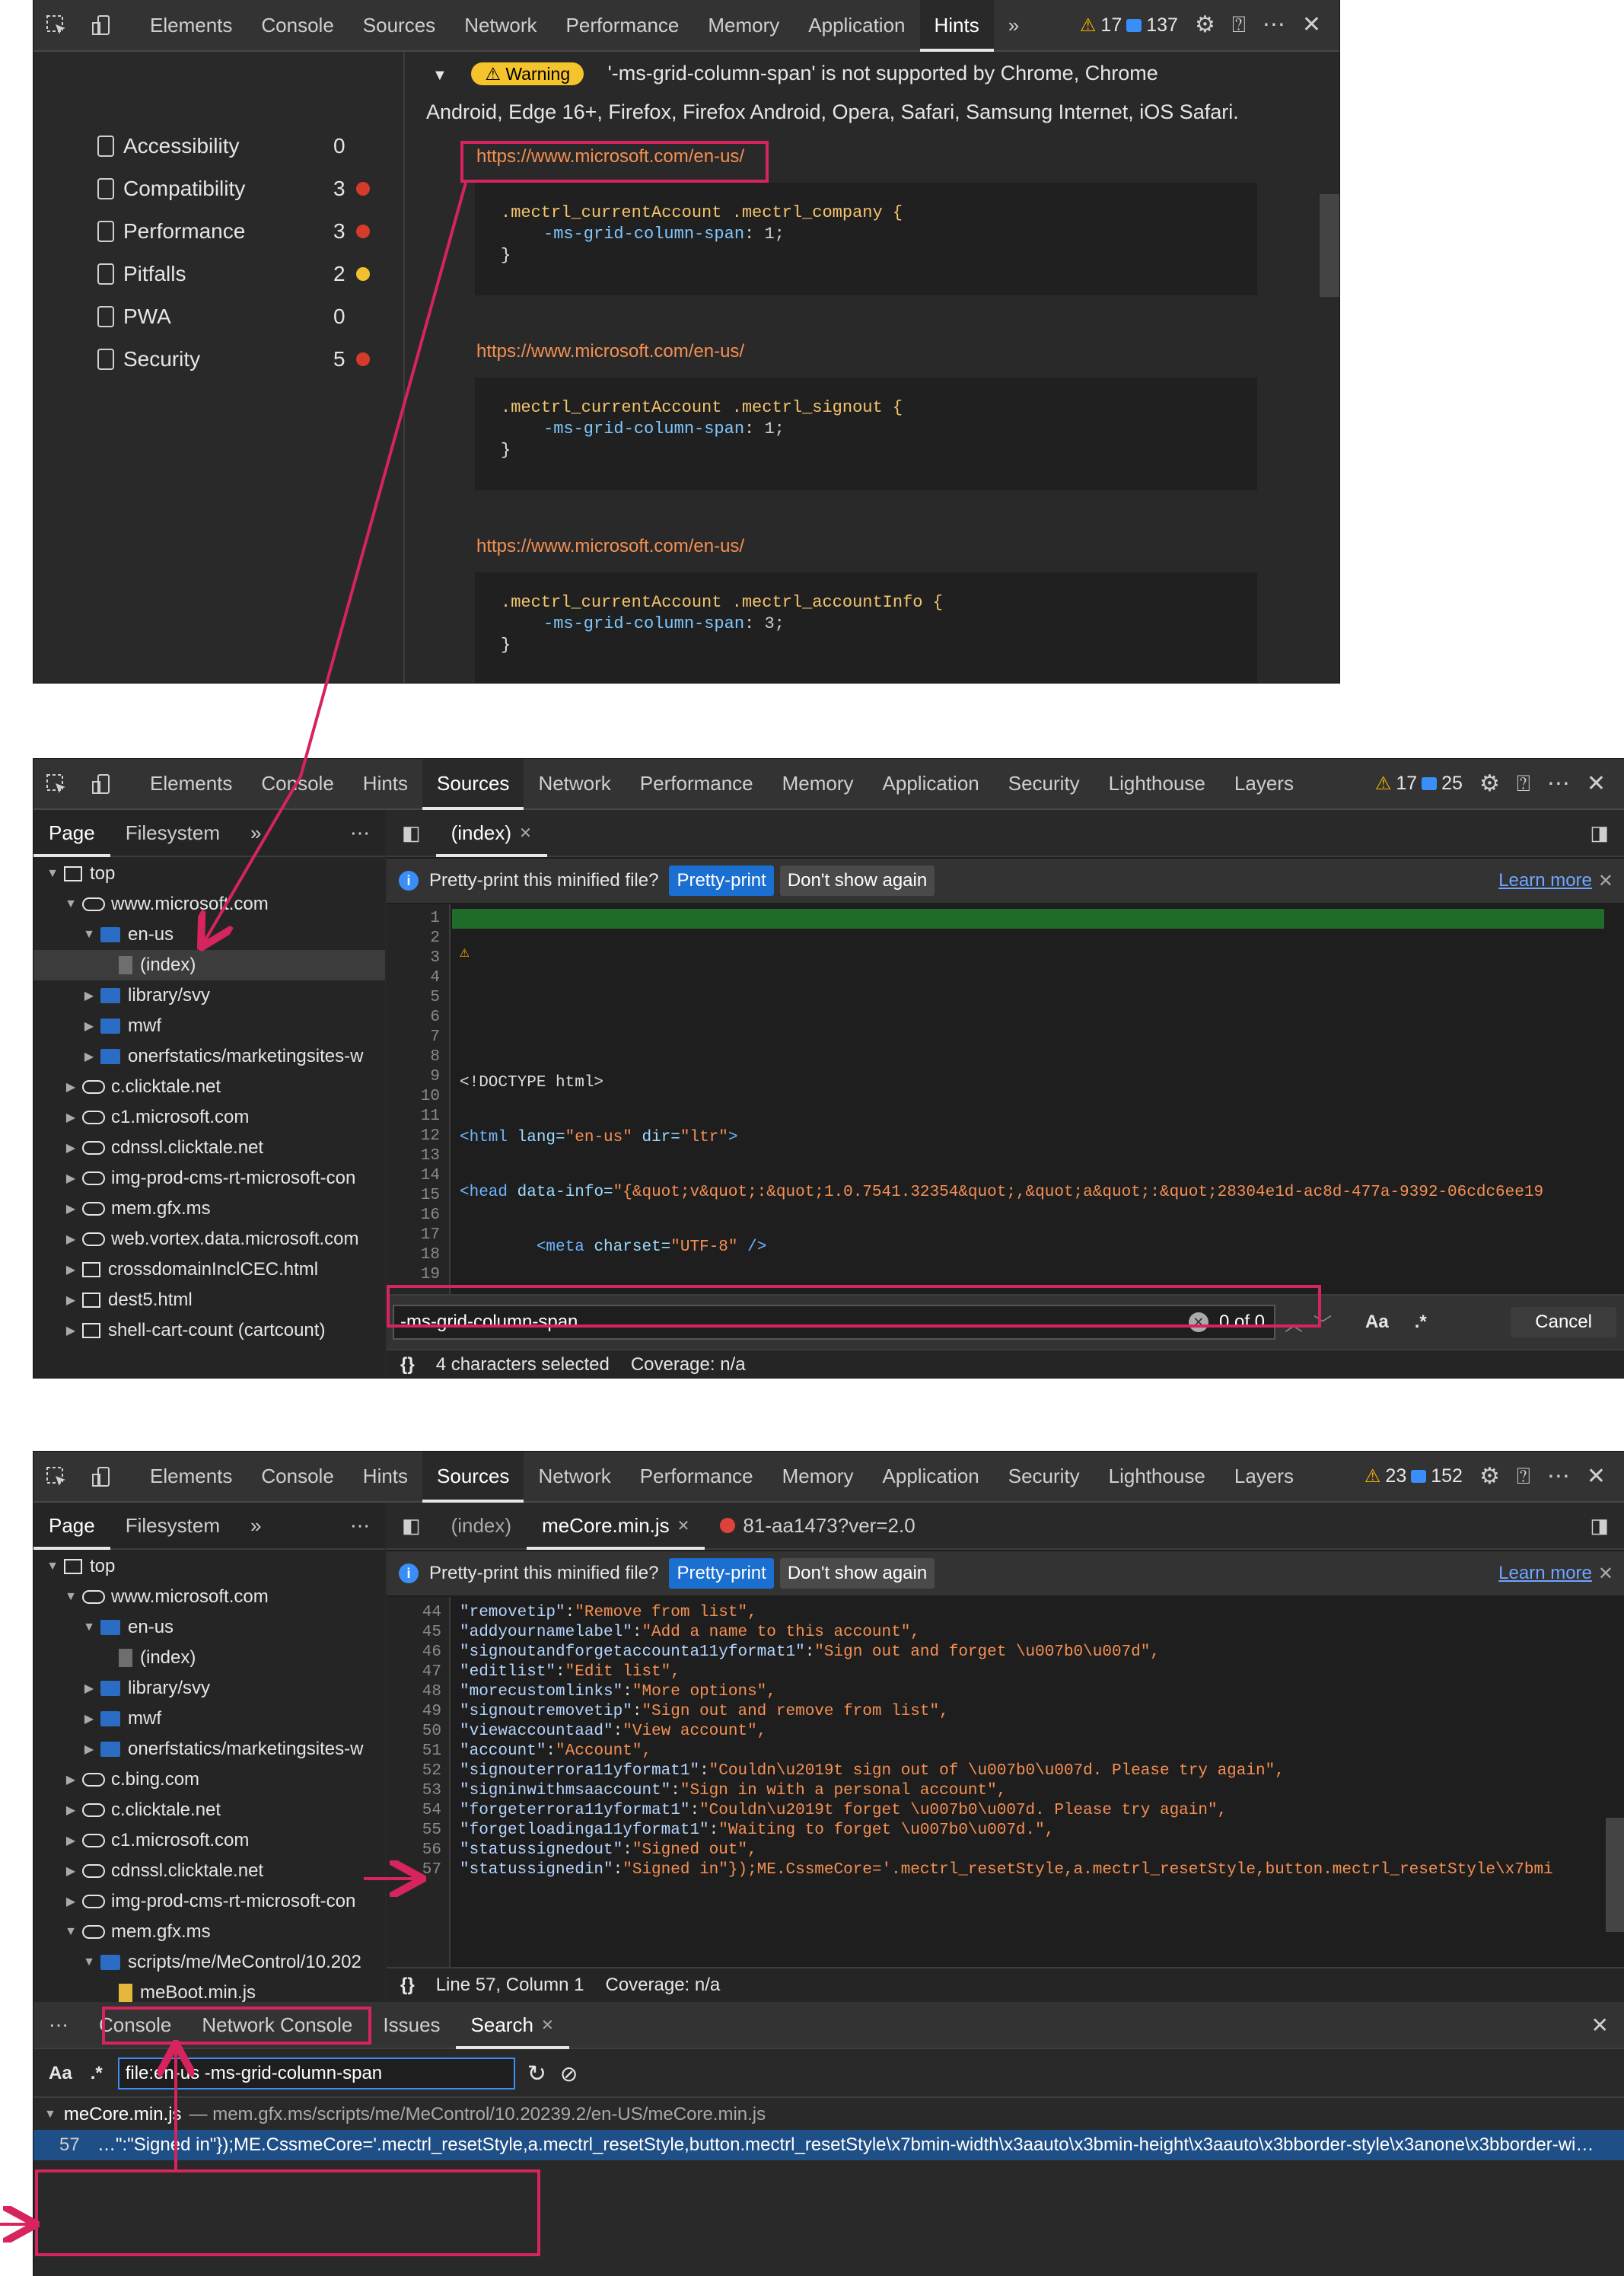 The width and height of the screenshot is (1624, 2276). What do you see at coordinates (1421, 1322) in the screenshot?
I see `regex-button: .*` at bounding box center [1421, 1322].